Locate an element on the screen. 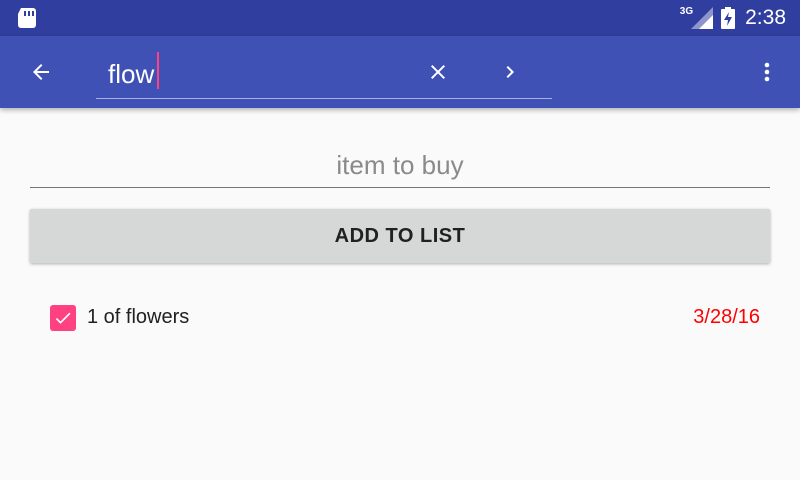 Image resolution: width=800 pixels, height=480 pixels. item-to-buy-input is located at coordinates (400, 165).